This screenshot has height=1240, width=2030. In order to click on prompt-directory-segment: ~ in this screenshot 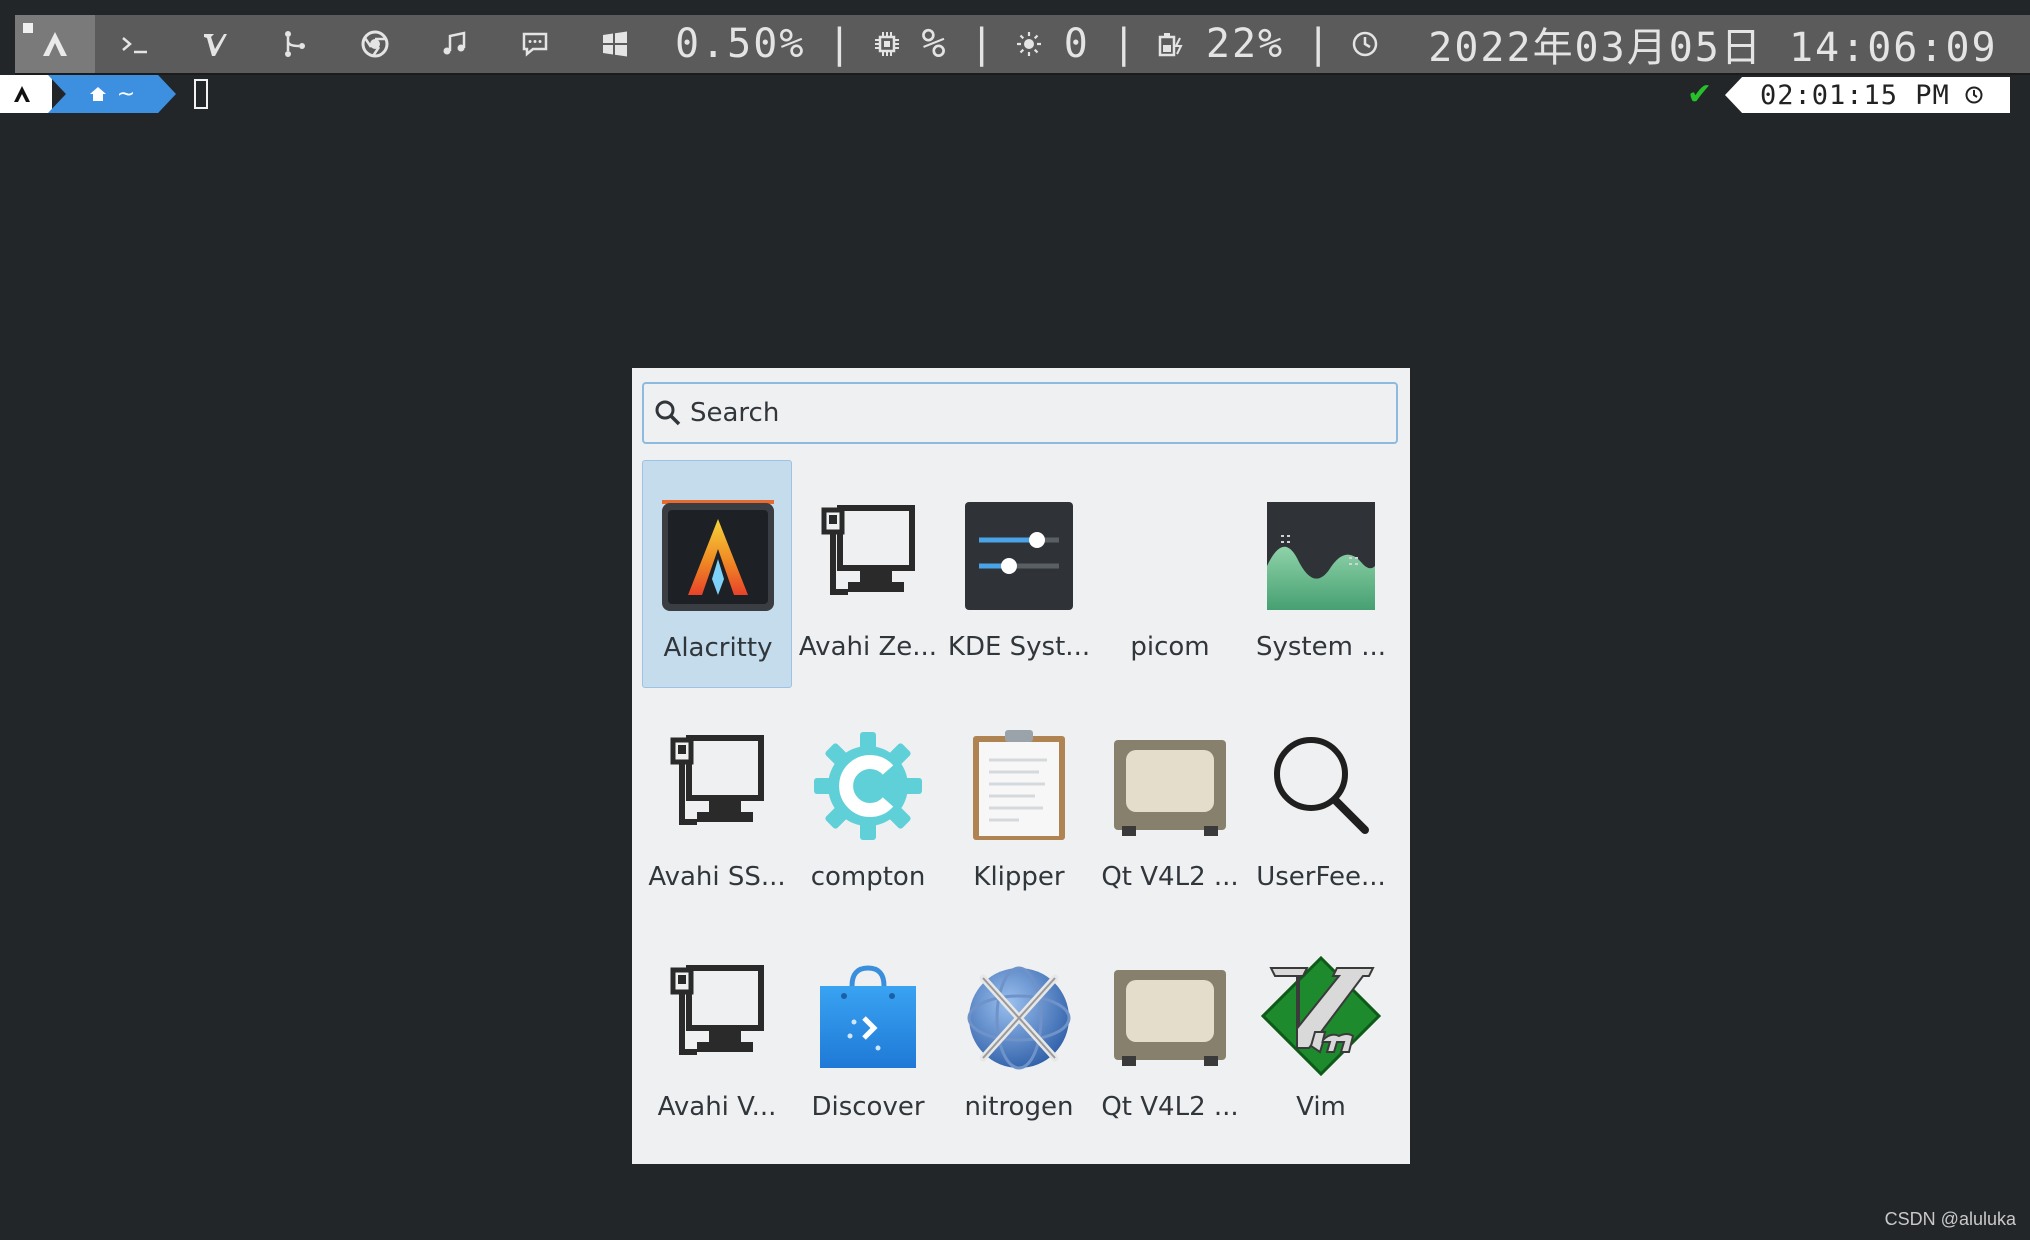, I will do `click(112, 94)`.